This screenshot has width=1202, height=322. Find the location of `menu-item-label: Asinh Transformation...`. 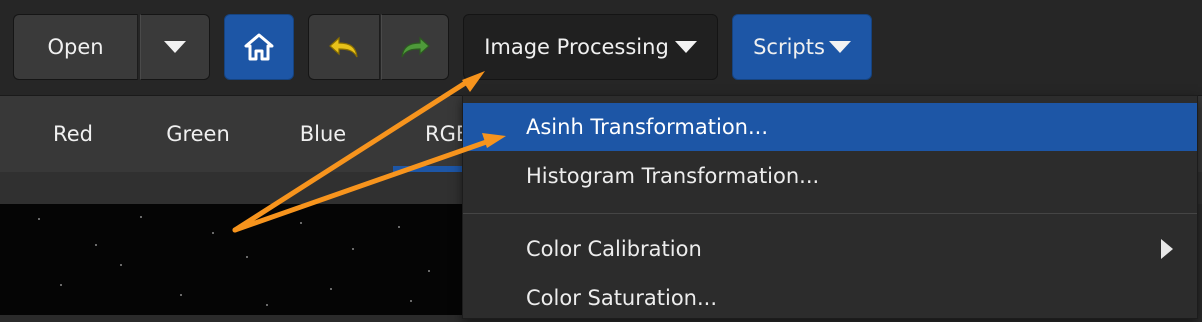

menu-item-label: Asinh Transformation... is located at coordinates (647, 127).